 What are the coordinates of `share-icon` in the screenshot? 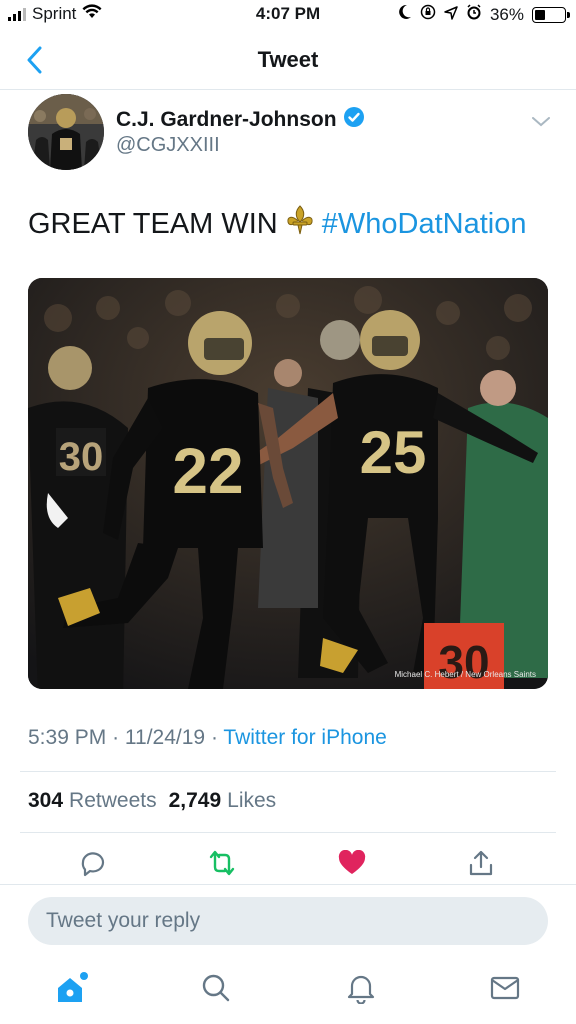 It's located at (481, 863).